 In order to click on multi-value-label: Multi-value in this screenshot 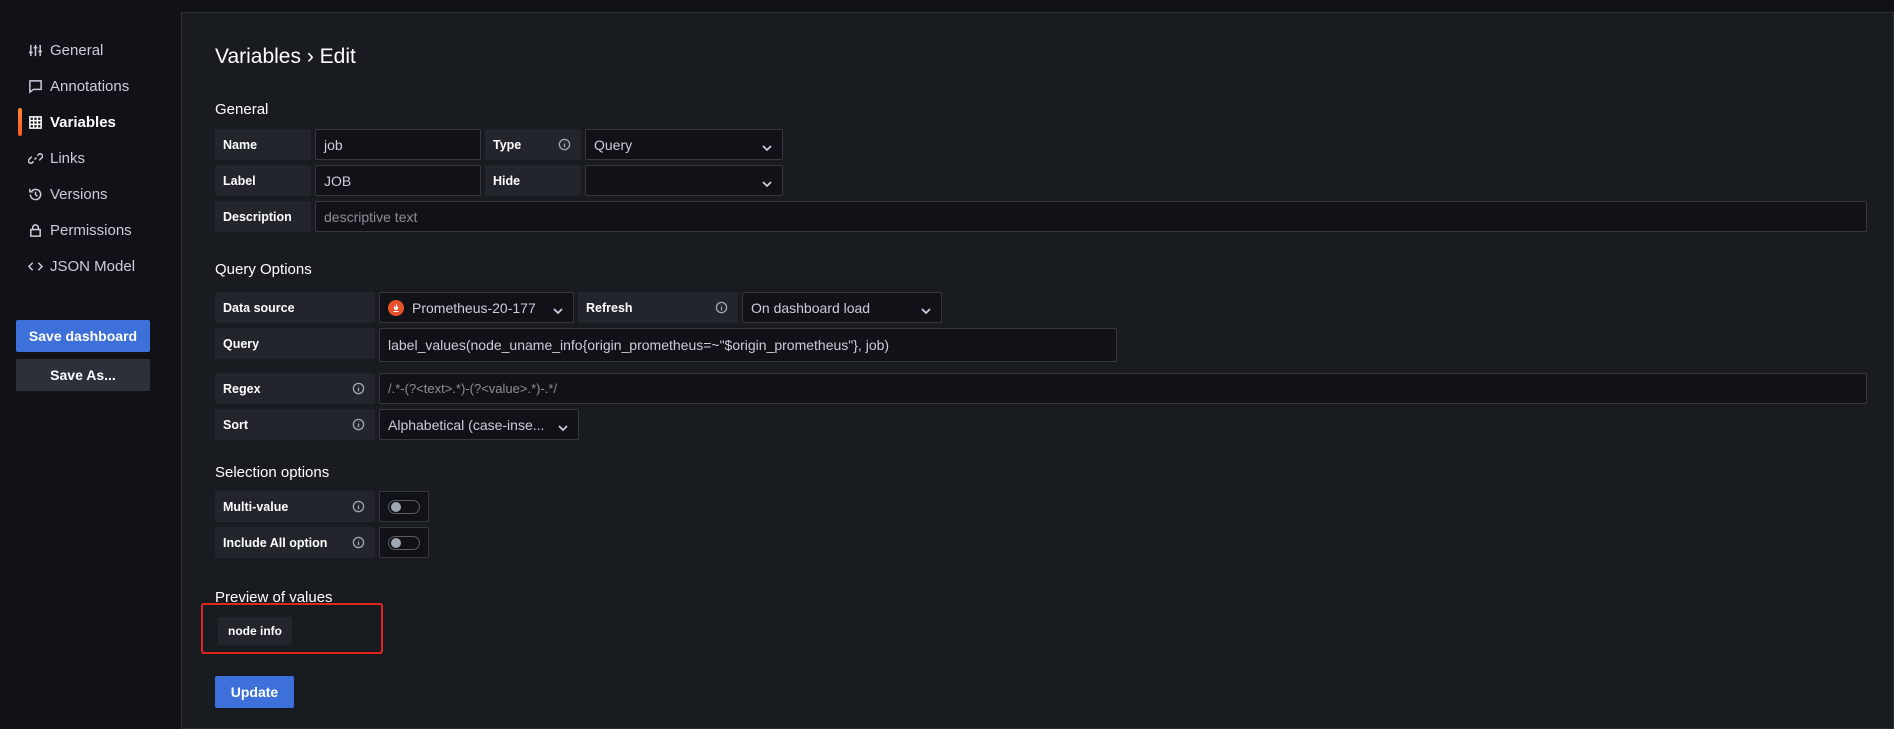, I will do `click(295, 506)`.